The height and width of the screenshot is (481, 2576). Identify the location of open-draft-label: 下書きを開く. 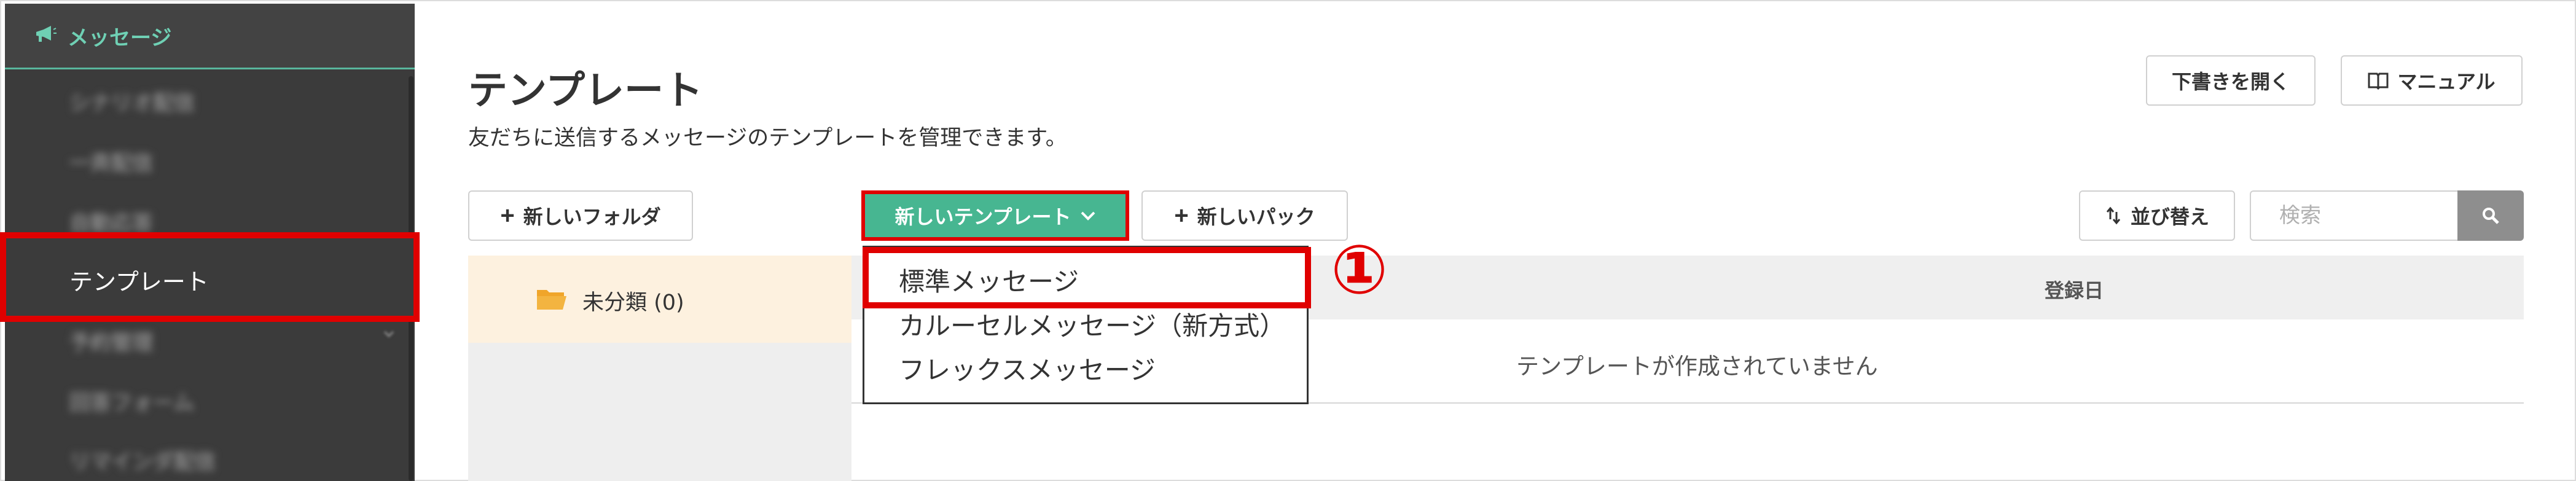
(2230, 82).